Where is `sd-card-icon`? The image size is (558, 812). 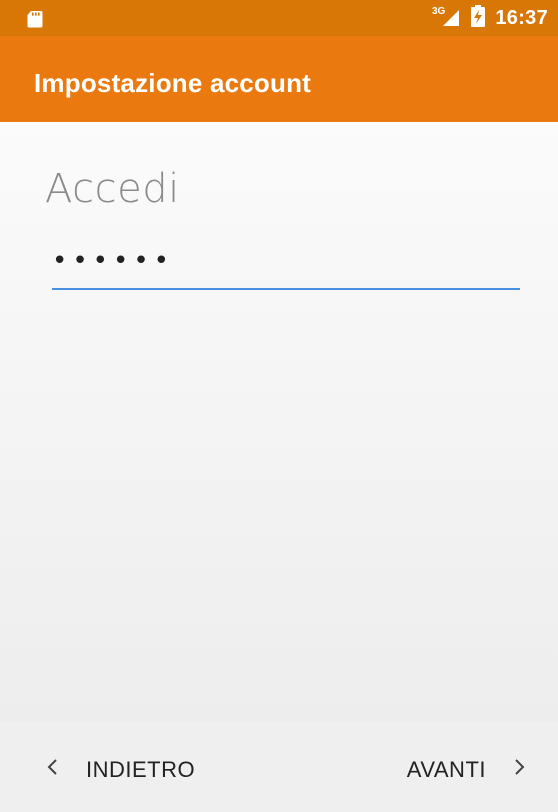
sd-card-icon is located at coordinates (35, 21).